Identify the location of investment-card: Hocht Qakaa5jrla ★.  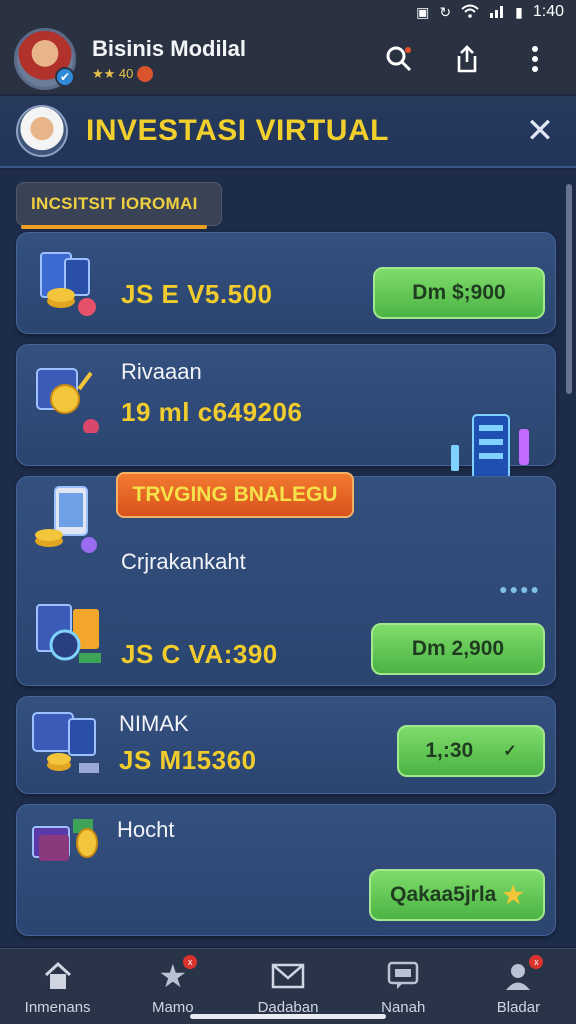
(286, 870).